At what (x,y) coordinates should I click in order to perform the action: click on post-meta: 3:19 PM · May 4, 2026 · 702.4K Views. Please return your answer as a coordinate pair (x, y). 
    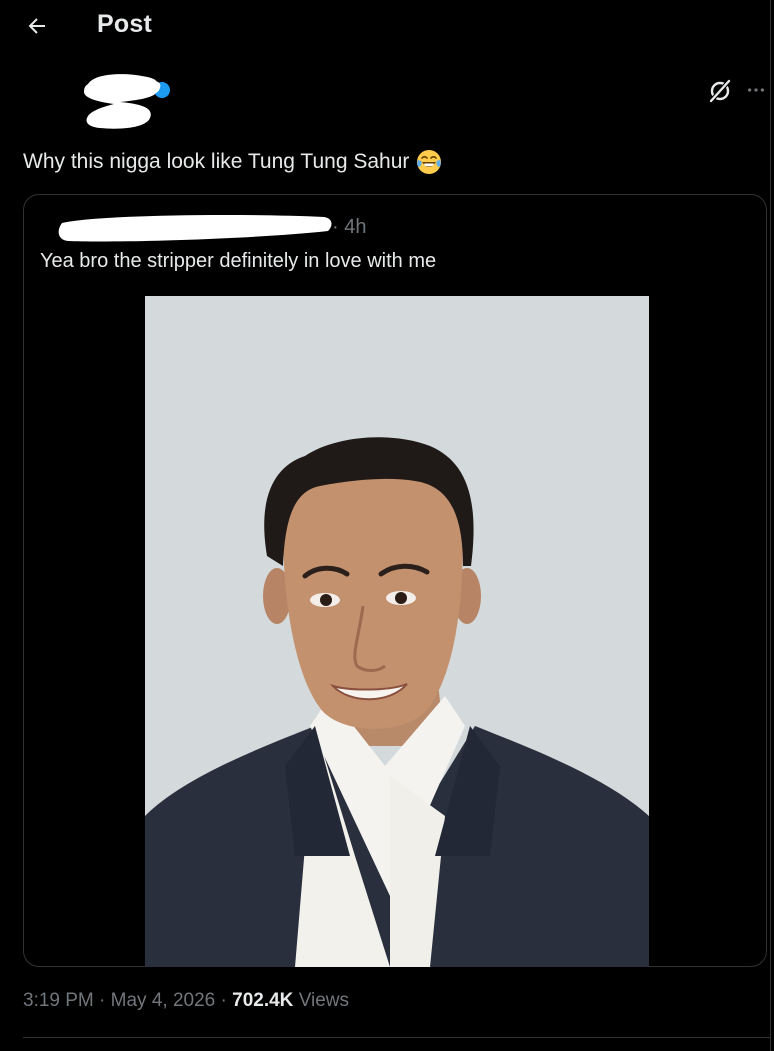
    Looking at the image, I should click on (186, 1001).